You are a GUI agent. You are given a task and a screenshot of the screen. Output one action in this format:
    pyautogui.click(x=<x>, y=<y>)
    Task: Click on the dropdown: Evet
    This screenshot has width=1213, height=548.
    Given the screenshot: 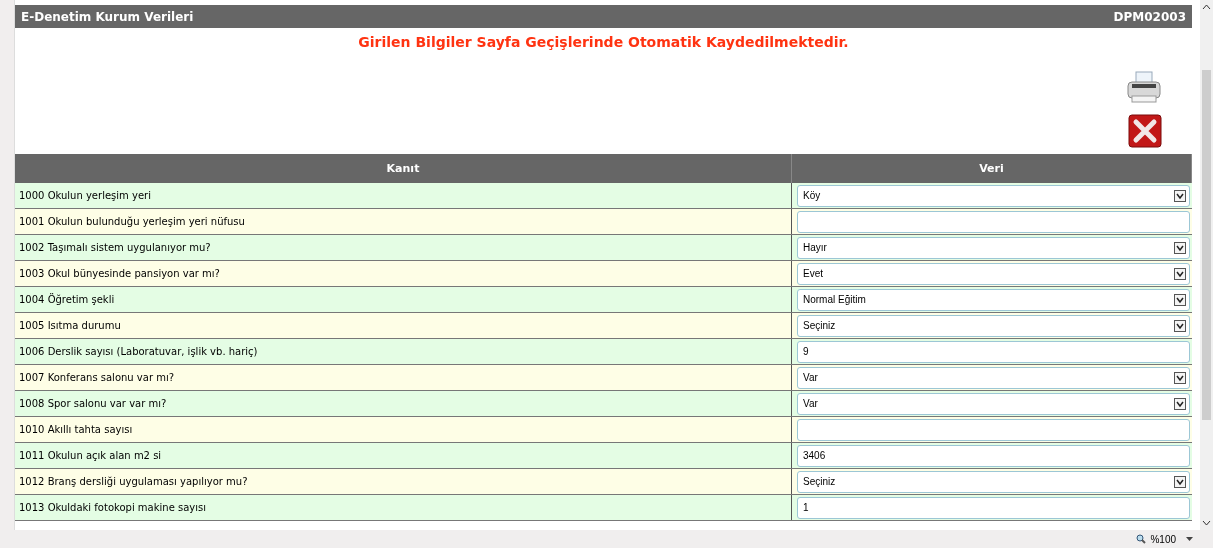 What is the action you would take?
    pyautogui.click(x=993, y=273)
    